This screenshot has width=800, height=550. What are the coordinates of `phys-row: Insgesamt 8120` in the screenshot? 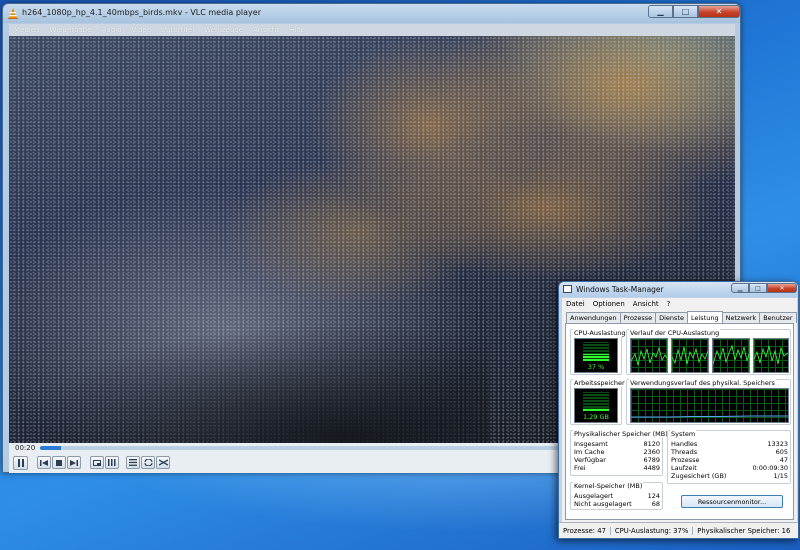 It's located at (617, 444).